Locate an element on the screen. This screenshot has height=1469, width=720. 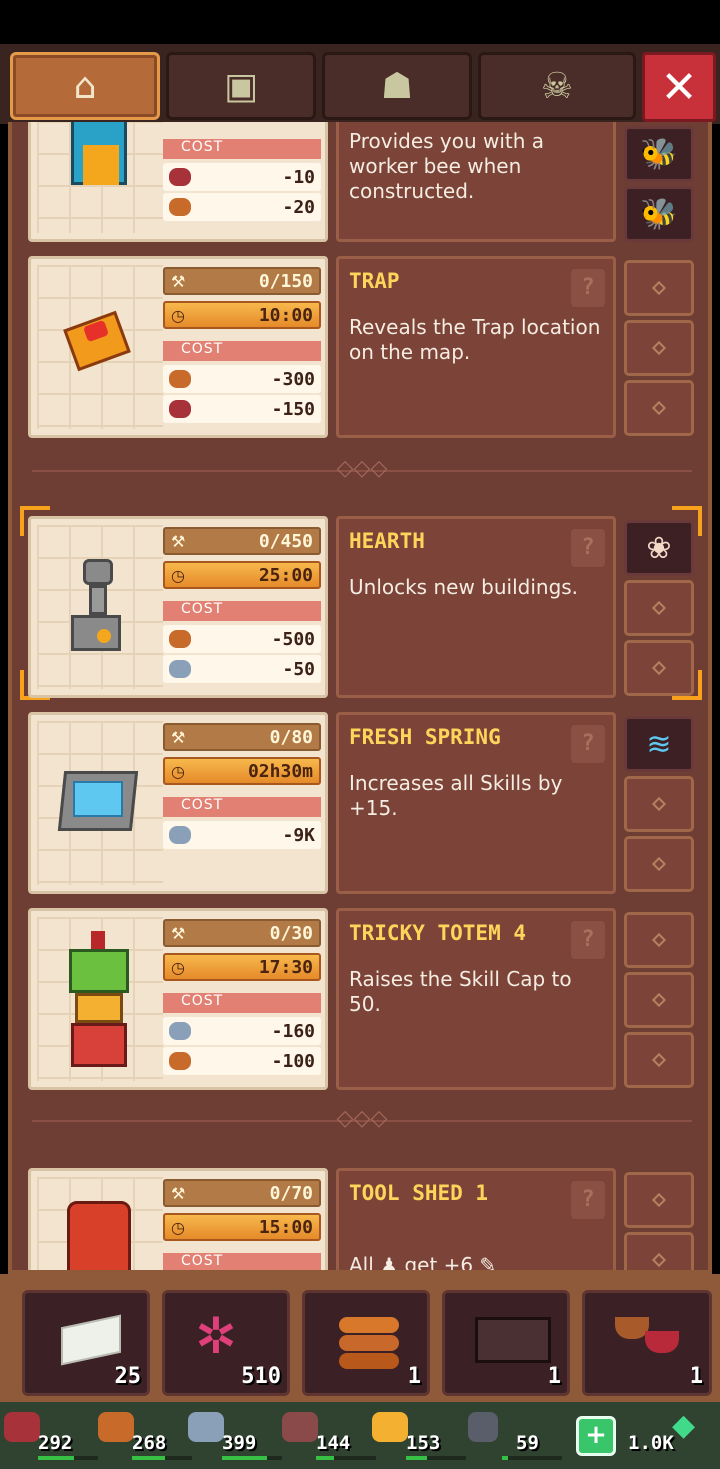
close-button: ✕ is located at coordinates (679, 87).